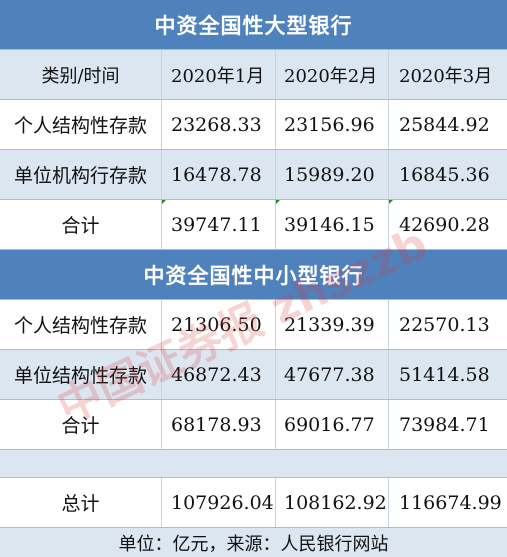 The height and width of the screenshot is (557, 507). What do you see at coordinates (219, 374) in the screenshot?
I see `cell-value: 46872.43` at bounding box center [219, 374].